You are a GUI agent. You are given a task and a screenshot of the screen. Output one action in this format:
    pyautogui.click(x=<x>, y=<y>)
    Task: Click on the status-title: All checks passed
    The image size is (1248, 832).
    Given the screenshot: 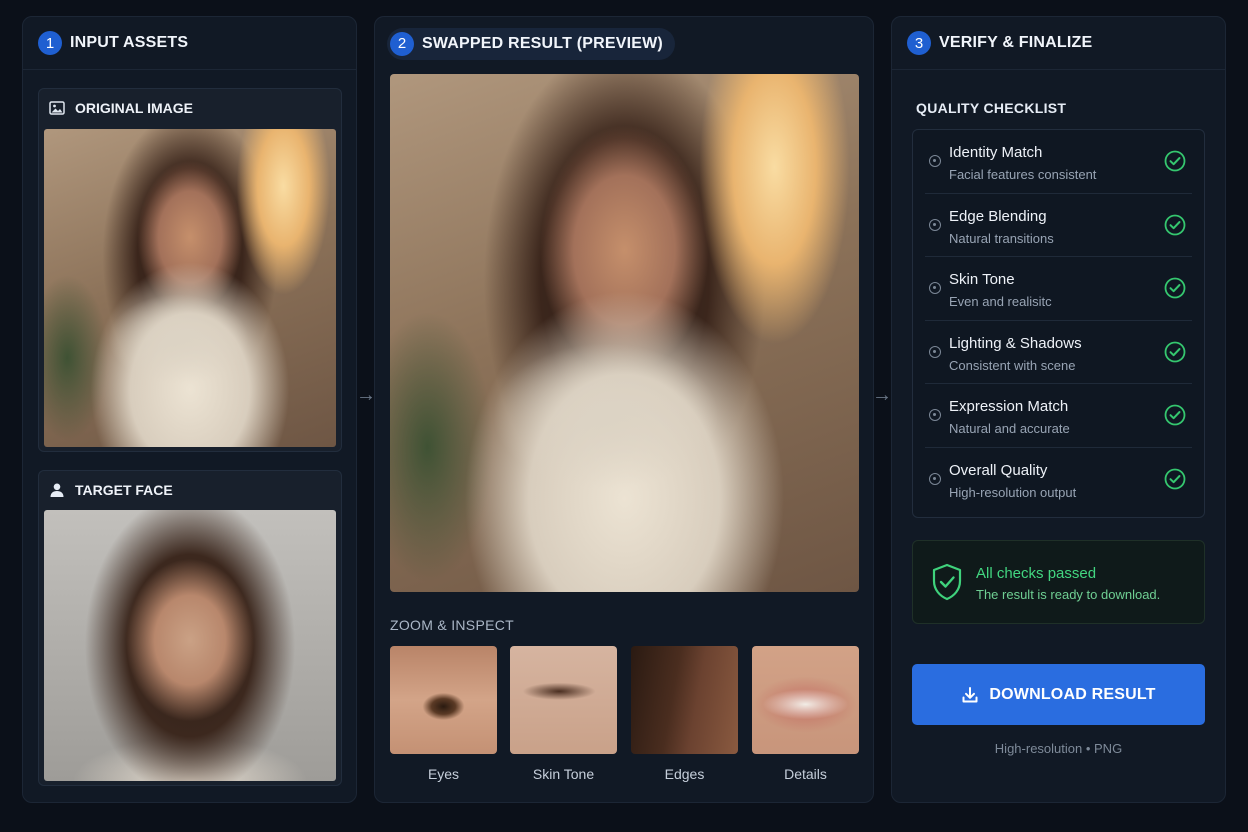 What is the action you would take?
    pyautogui.click(x=1036, y=573)
    